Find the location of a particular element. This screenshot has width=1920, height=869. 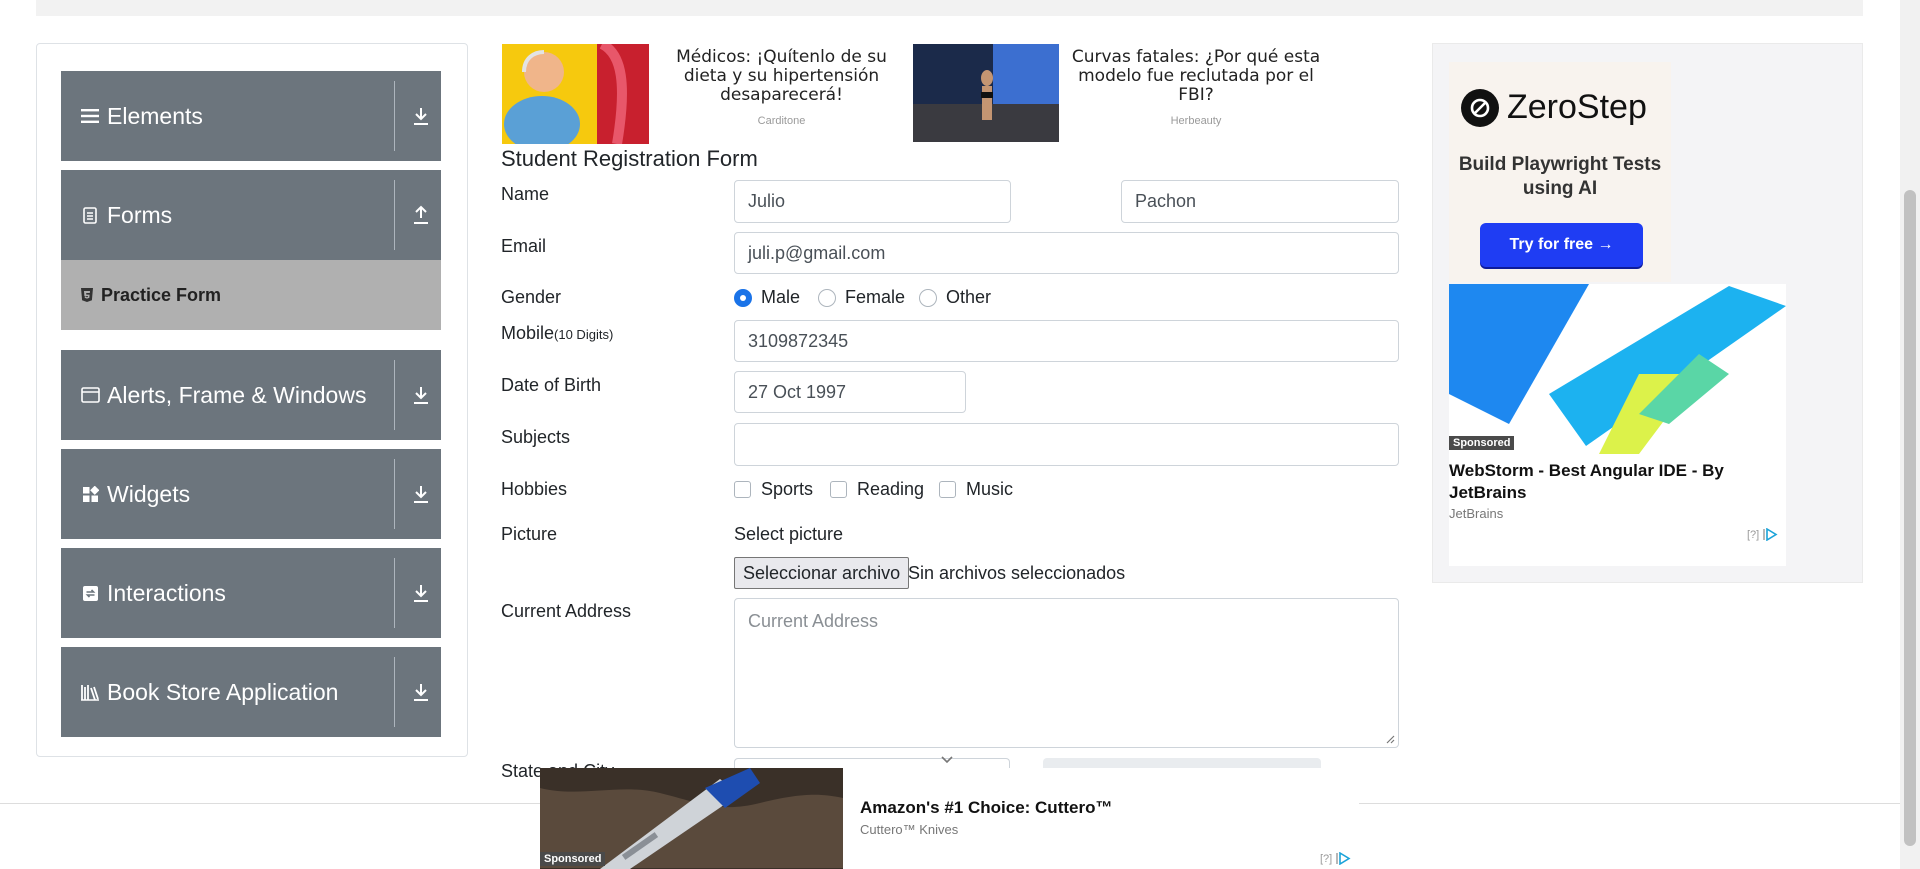

subjects-input is located at coordinates (1066, 444).